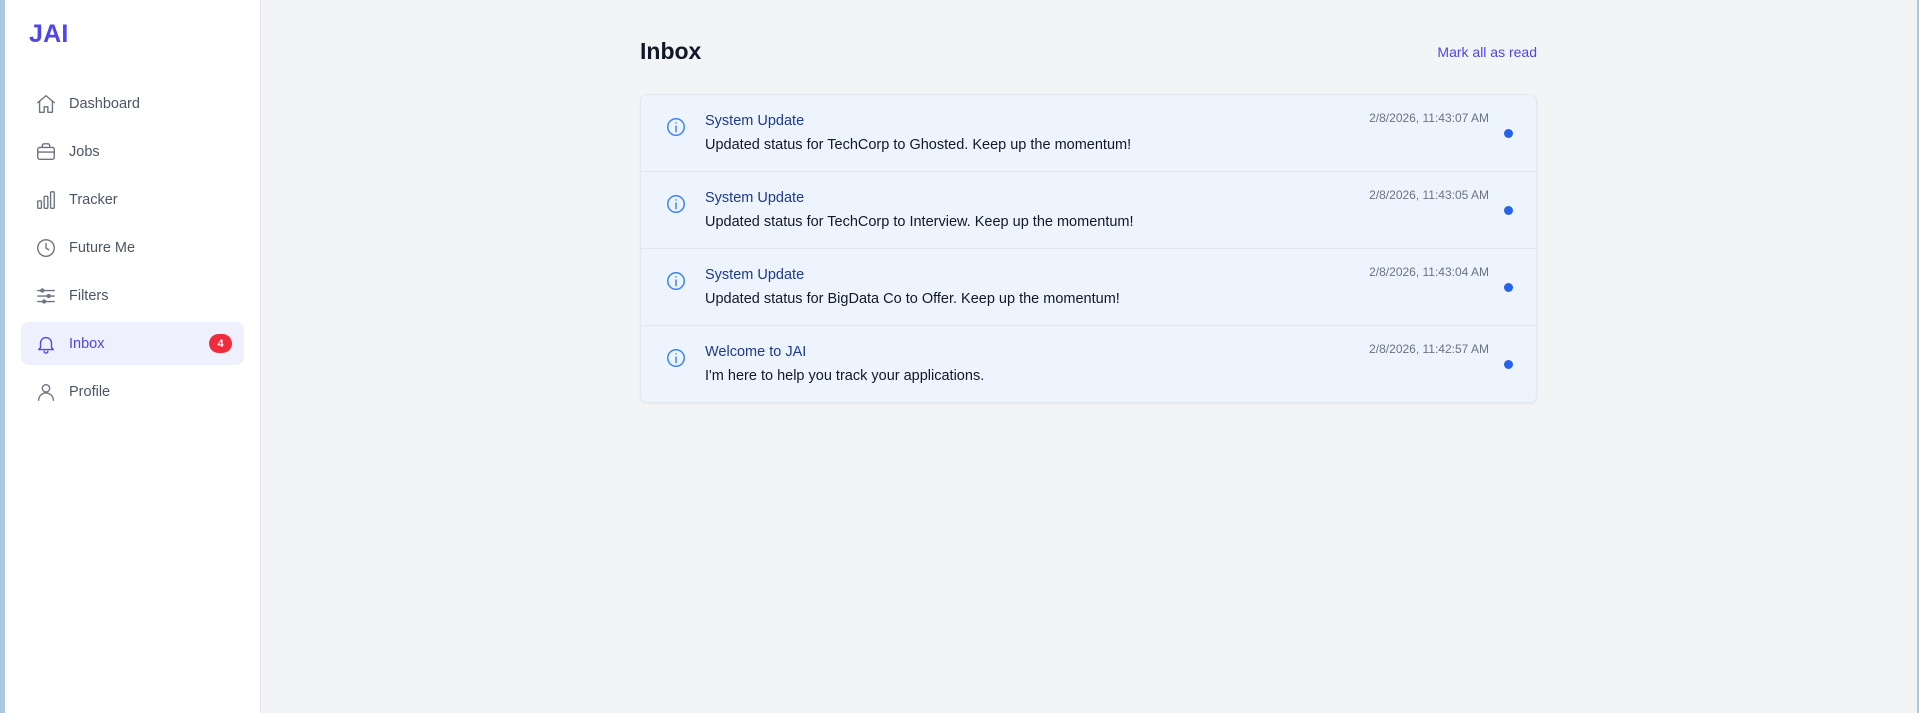  I want to click on message-timestamp: 2/8/2026, 11:42:57 AM, so click(1429, 349).